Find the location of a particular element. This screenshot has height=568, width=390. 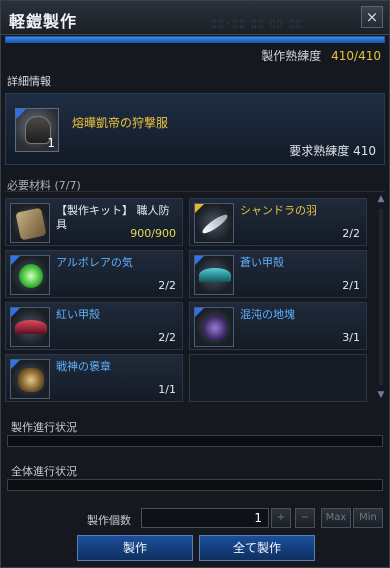

material-count: 900/900 is located at coordinates (153, 233).